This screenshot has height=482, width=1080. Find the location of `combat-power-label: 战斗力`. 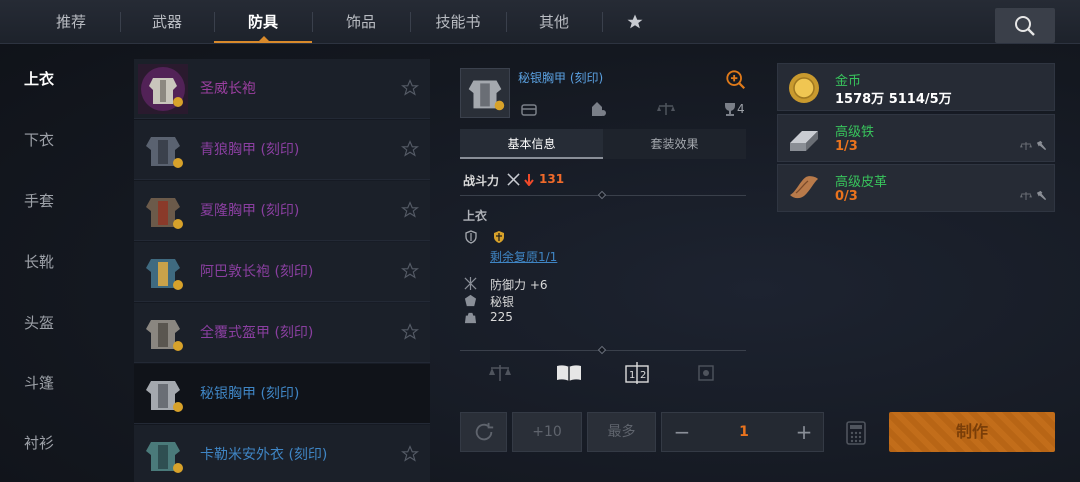

combat-power-label: 战斗力 is located at coordinates (481, 181).